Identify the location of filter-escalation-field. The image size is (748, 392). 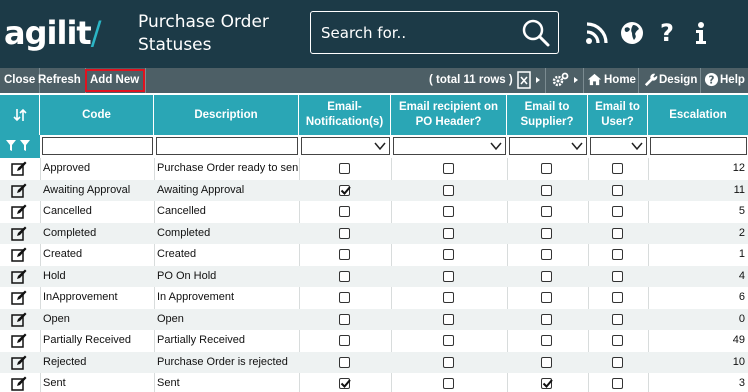
(698, 146).